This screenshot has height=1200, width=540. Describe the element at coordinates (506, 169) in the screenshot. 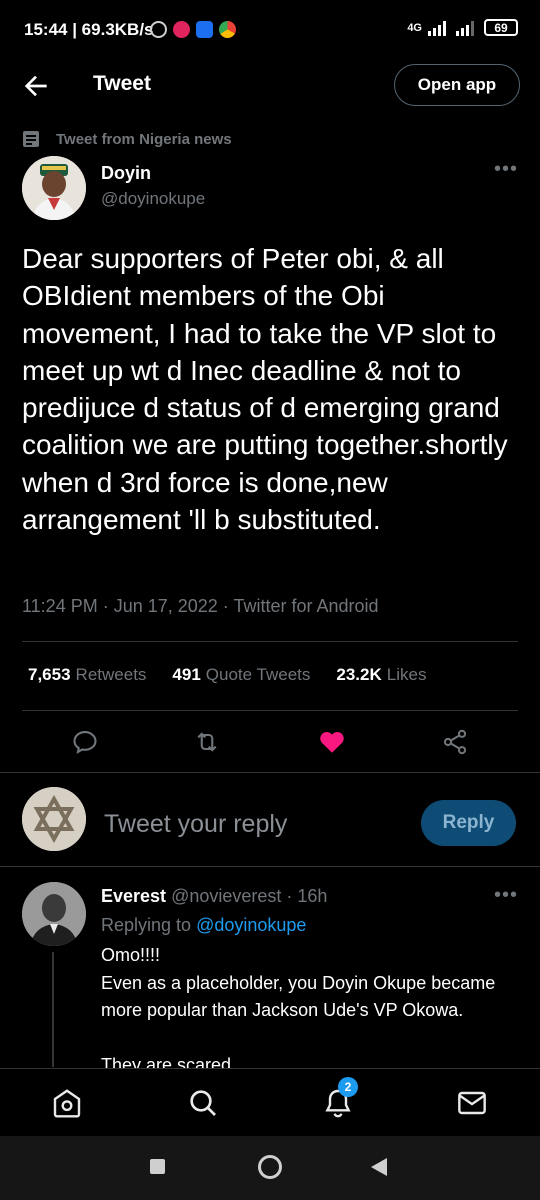

I see `more-options-icon: •••` at that location.